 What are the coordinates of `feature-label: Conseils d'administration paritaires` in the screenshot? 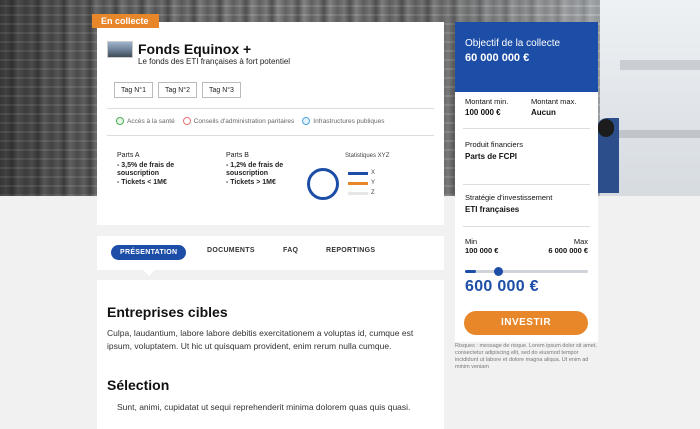 It's located at (244, 121).